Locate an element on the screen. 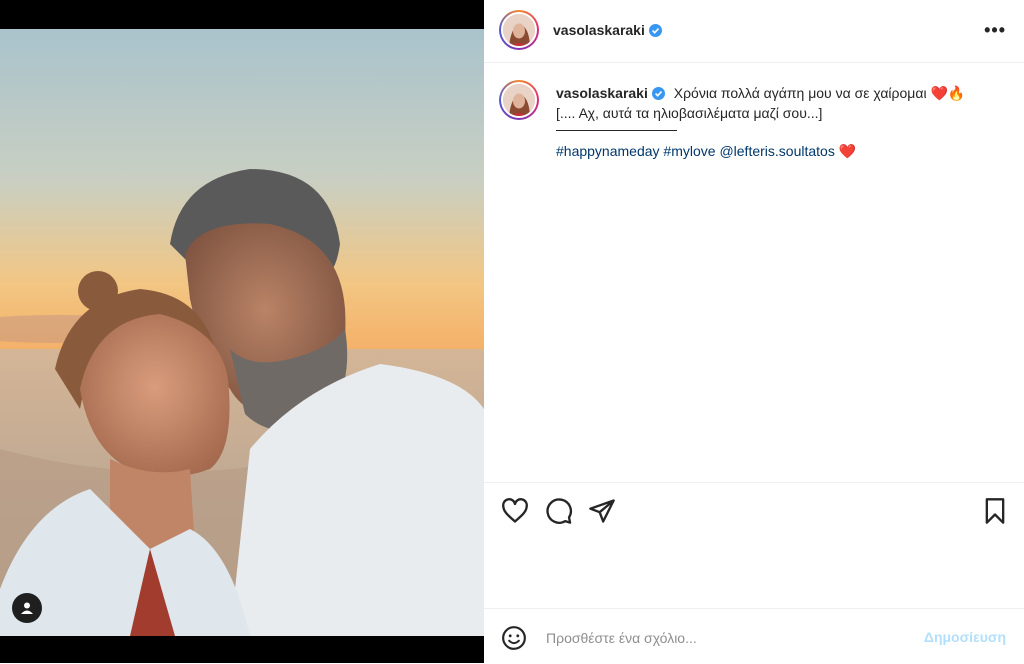 The image size is (1024, 664). author-avatar is located at coordinates (519, 30).